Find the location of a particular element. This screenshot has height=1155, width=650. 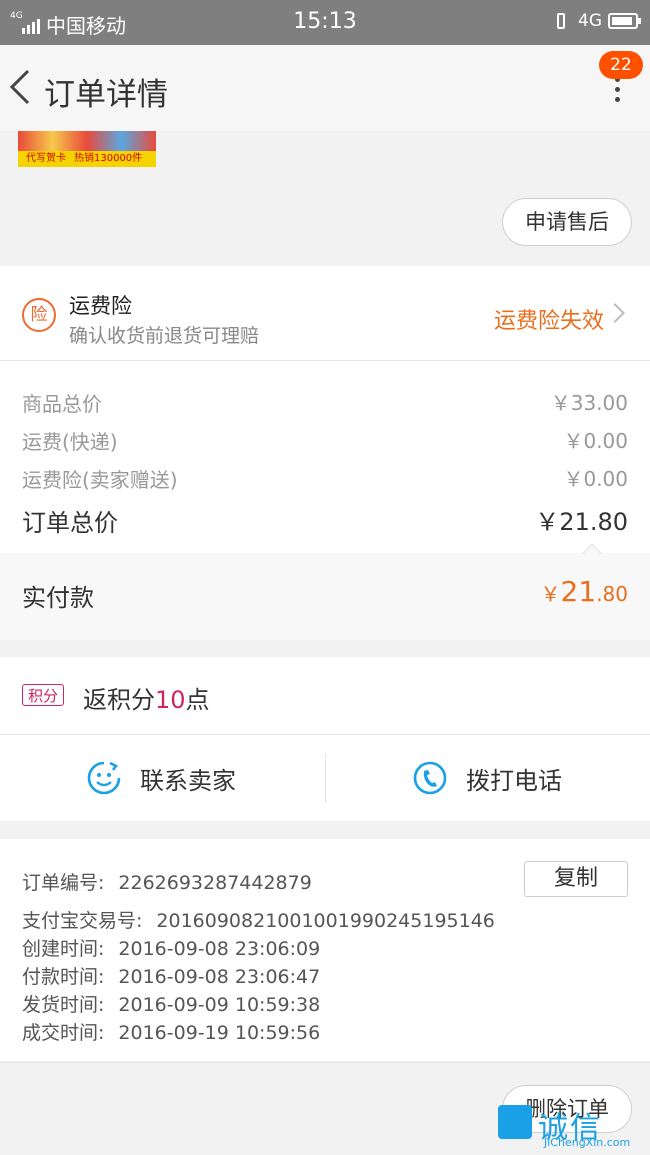

info-label: 成交时间: is located at coordinates (63, 1033).